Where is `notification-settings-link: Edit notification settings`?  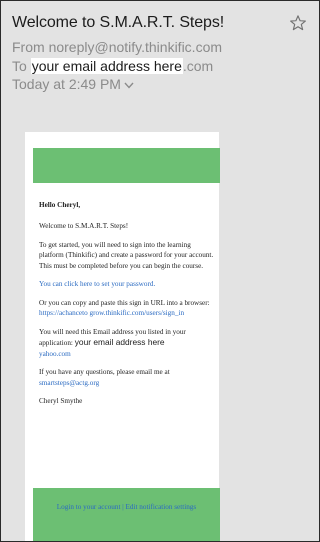
notification-settings-link: Edit notification settings is located at coordinates (161, 507).